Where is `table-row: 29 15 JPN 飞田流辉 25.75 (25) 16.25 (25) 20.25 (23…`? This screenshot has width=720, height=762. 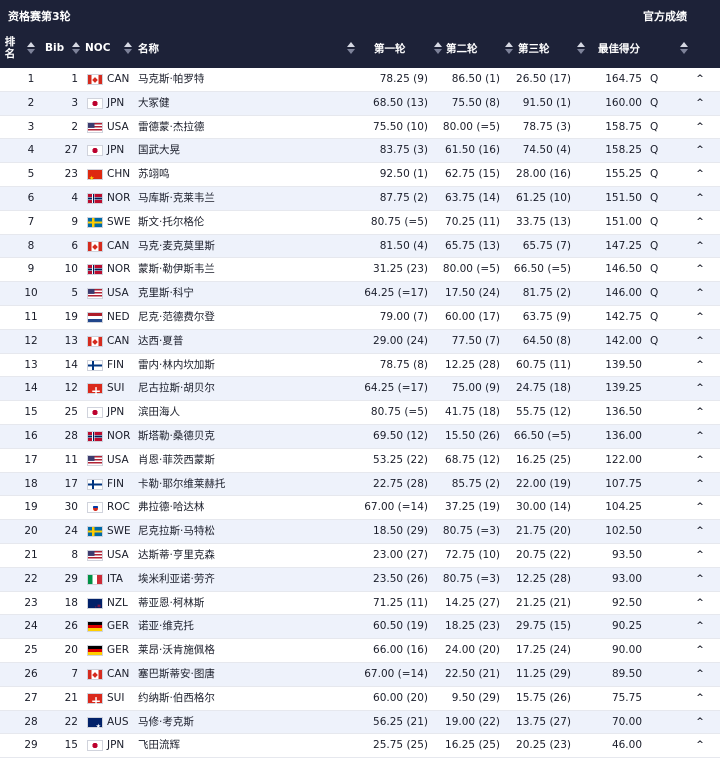 table-row: 29 15 JPN 飞田流辉 25.75 (25) 16.25 (25) 20.25 (23… is located at coordinates (360, 746).